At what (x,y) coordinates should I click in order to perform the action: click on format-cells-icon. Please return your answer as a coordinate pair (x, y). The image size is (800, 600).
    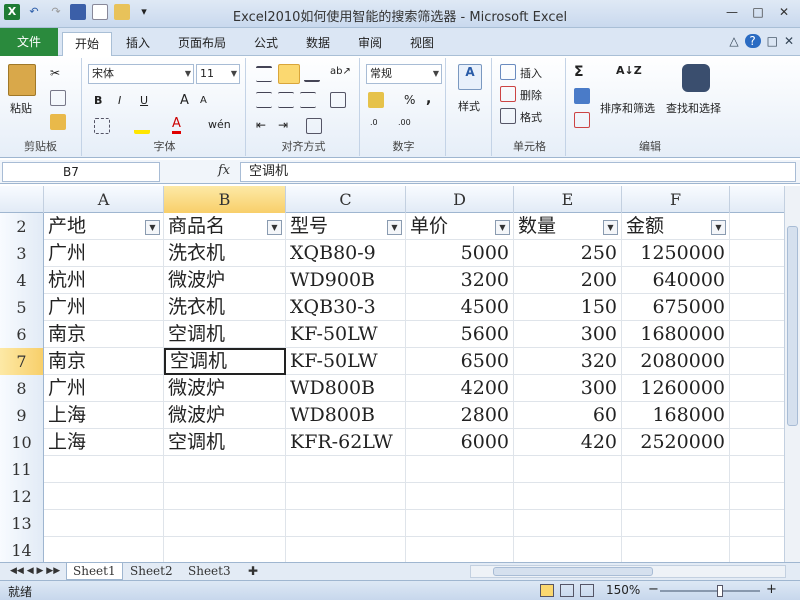
    Looking at the image, I should click on (508, 116).